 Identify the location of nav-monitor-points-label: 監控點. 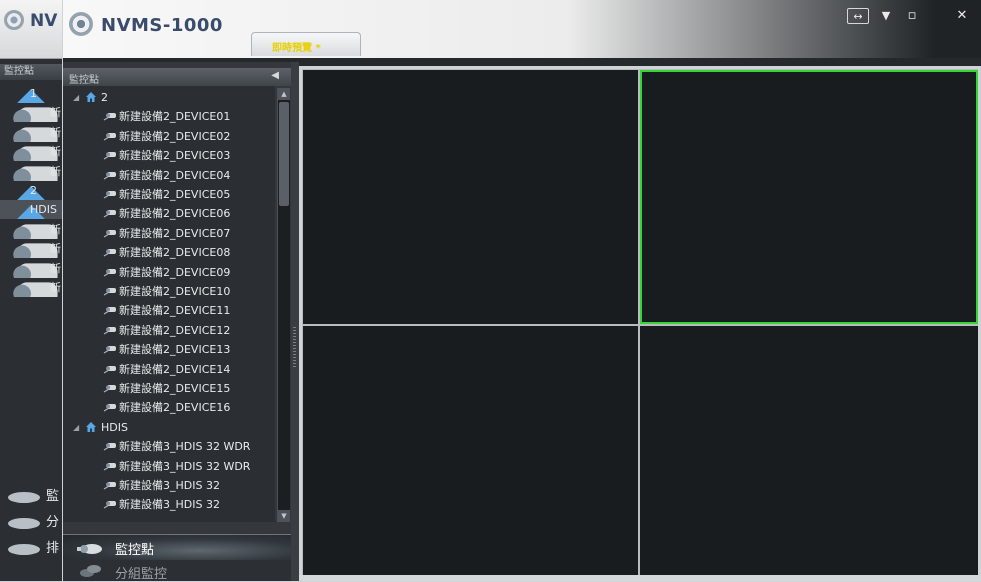
(135, 550).